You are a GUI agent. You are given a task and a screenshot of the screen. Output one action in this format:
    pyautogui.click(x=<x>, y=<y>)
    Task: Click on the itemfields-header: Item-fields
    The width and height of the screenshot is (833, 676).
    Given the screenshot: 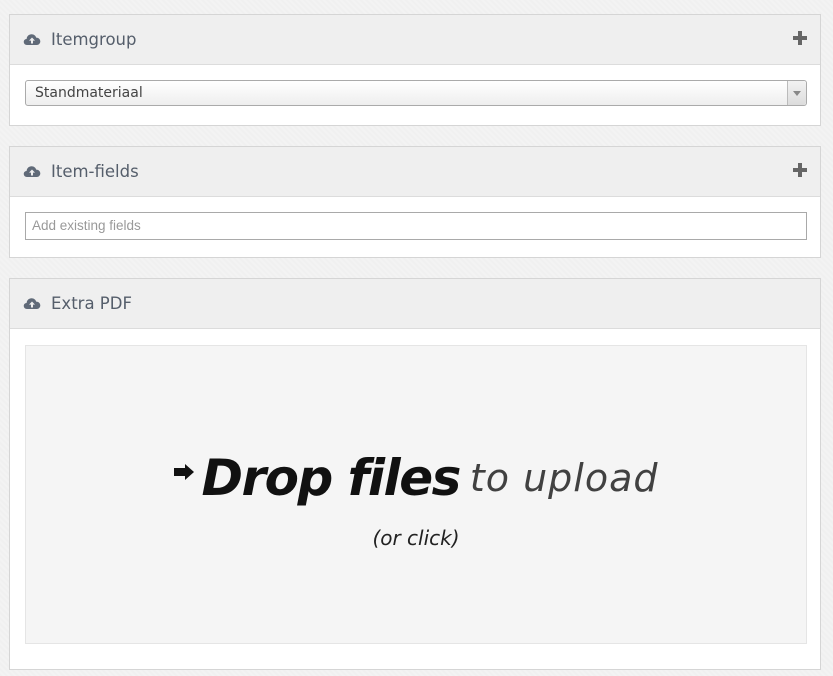 What is the action you would take?
    pyautogui.click(x=415, y=172)
    